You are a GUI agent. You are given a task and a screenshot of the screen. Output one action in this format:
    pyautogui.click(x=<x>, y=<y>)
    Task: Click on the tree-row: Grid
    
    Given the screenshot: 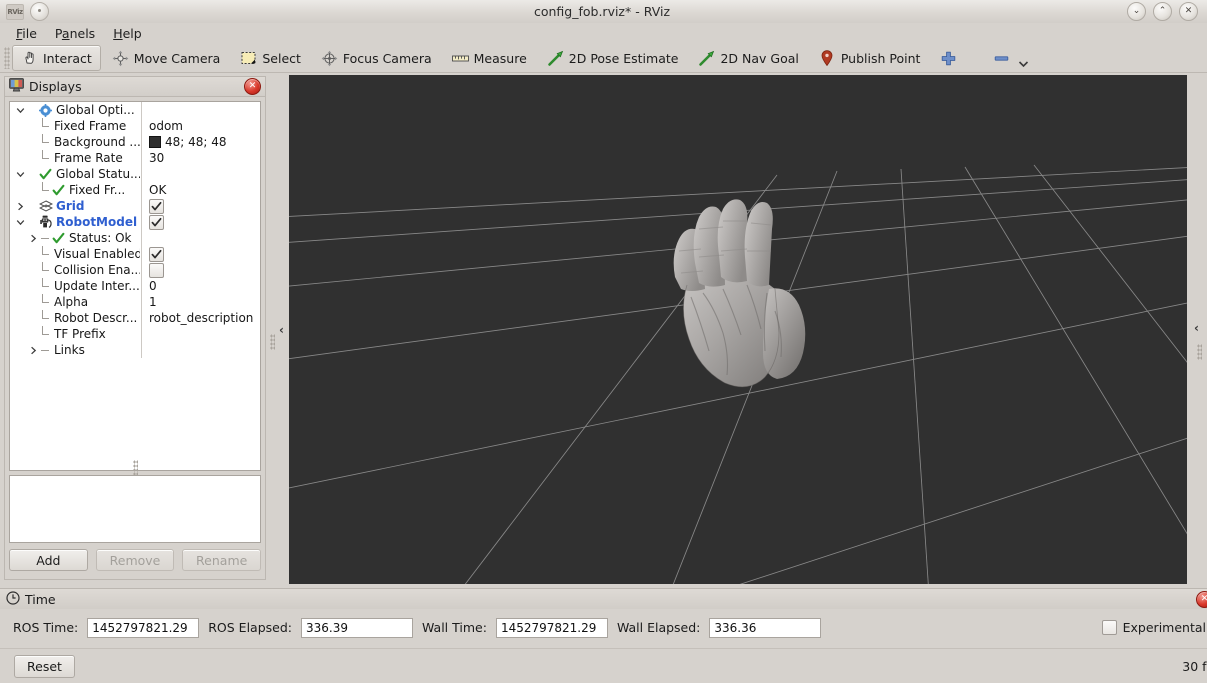 What is the action you would take?
    pyautogui.click(x=135, y=206)
    